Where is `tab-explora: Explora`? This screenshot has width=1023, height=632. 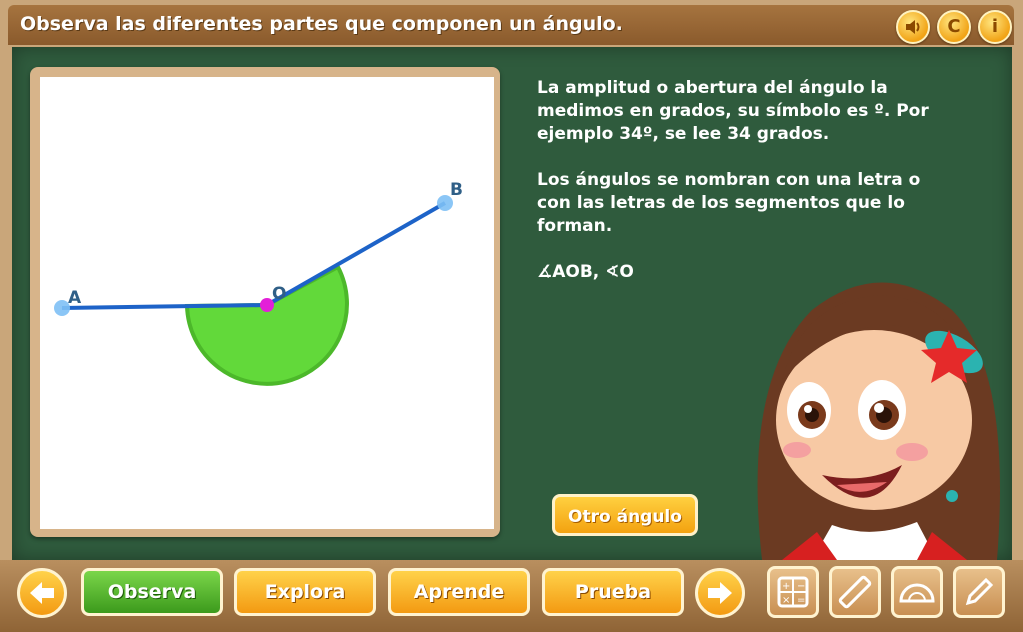 tab-explora: Explora is located at coordinates (305, 592).